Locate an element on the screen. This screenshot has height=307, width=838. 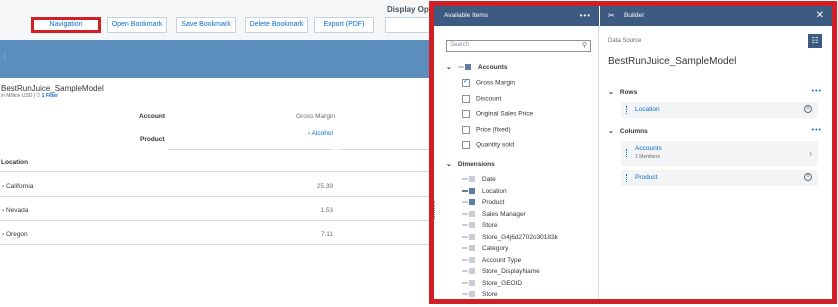
search-placeholder: Search is located at coordinates (460, 45).